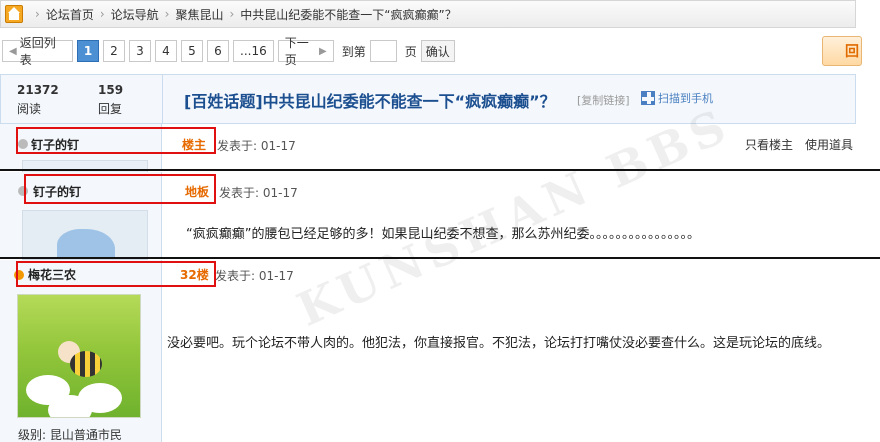 This screenshot has height=442, width=880. I want to click on page-button-3: 3, so click(140, 51).